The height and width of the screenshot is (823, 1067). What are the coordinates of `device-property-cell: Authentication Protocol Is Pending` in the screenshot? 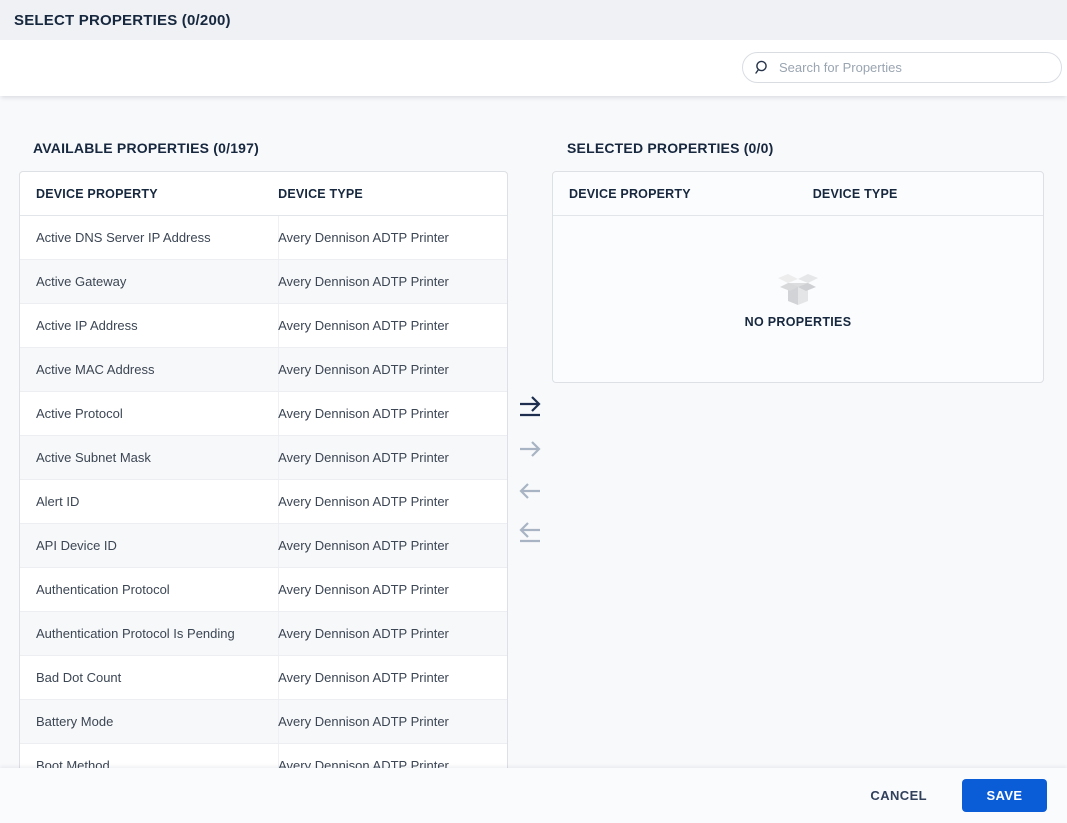 It's located at (135, 633).